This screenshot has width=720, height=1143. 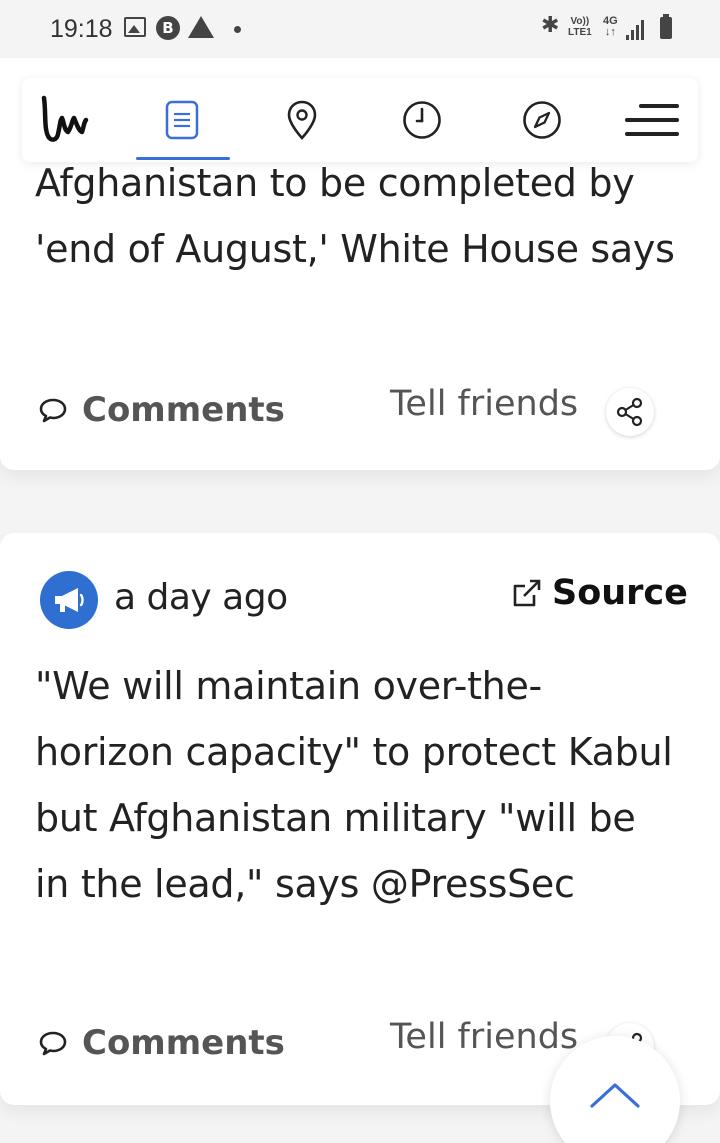 I want to click on notification-dot-icon, so click(x=237, y=29).